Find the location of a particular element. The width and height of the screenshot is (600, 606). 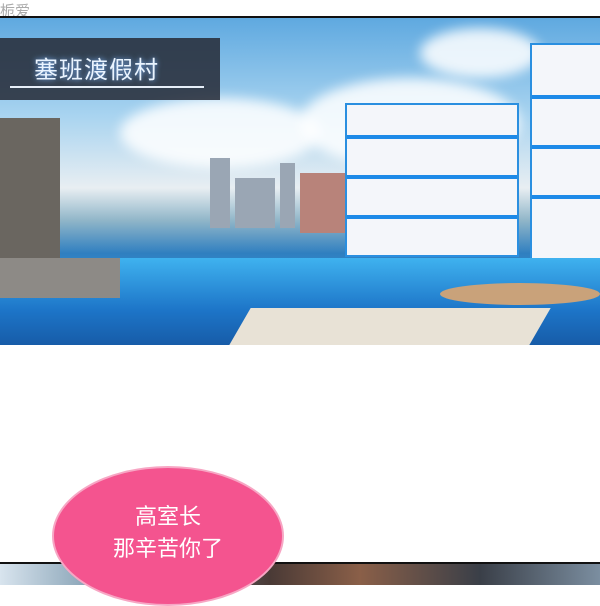

speech-line-2: 那辛苦你了 is located at coordinates (167, 549).